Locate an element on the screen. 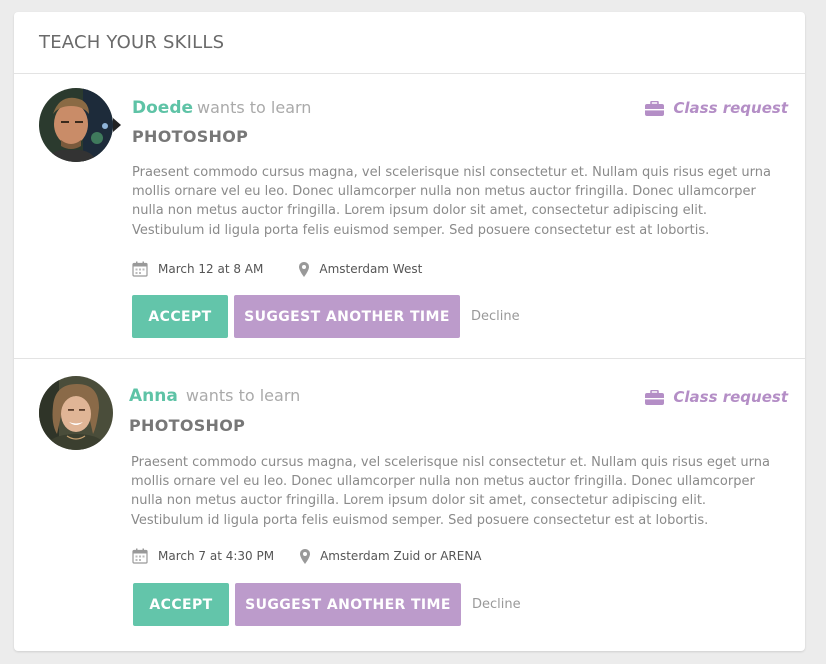  avatar-pointer is located at coordinates (117, 125).